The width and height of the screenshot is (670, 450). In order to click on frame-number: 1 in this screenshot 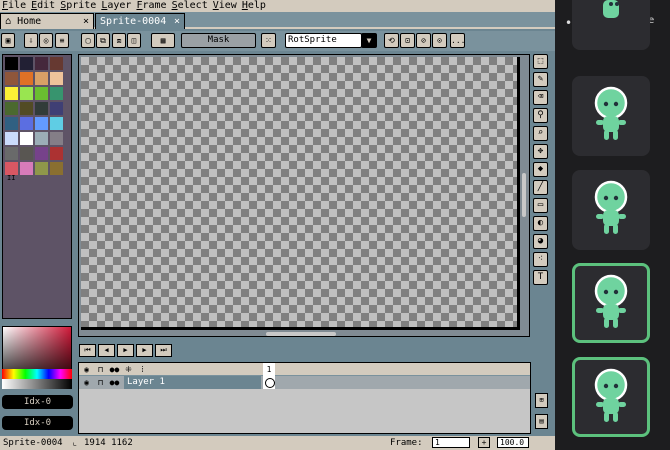, I will do `click(269, 369)`.